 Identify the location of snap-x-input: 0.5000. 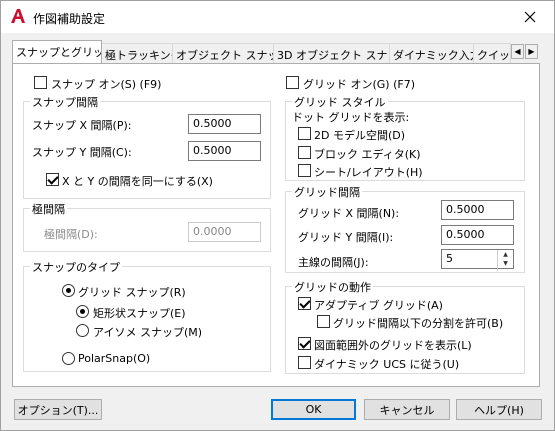
(224, 124).